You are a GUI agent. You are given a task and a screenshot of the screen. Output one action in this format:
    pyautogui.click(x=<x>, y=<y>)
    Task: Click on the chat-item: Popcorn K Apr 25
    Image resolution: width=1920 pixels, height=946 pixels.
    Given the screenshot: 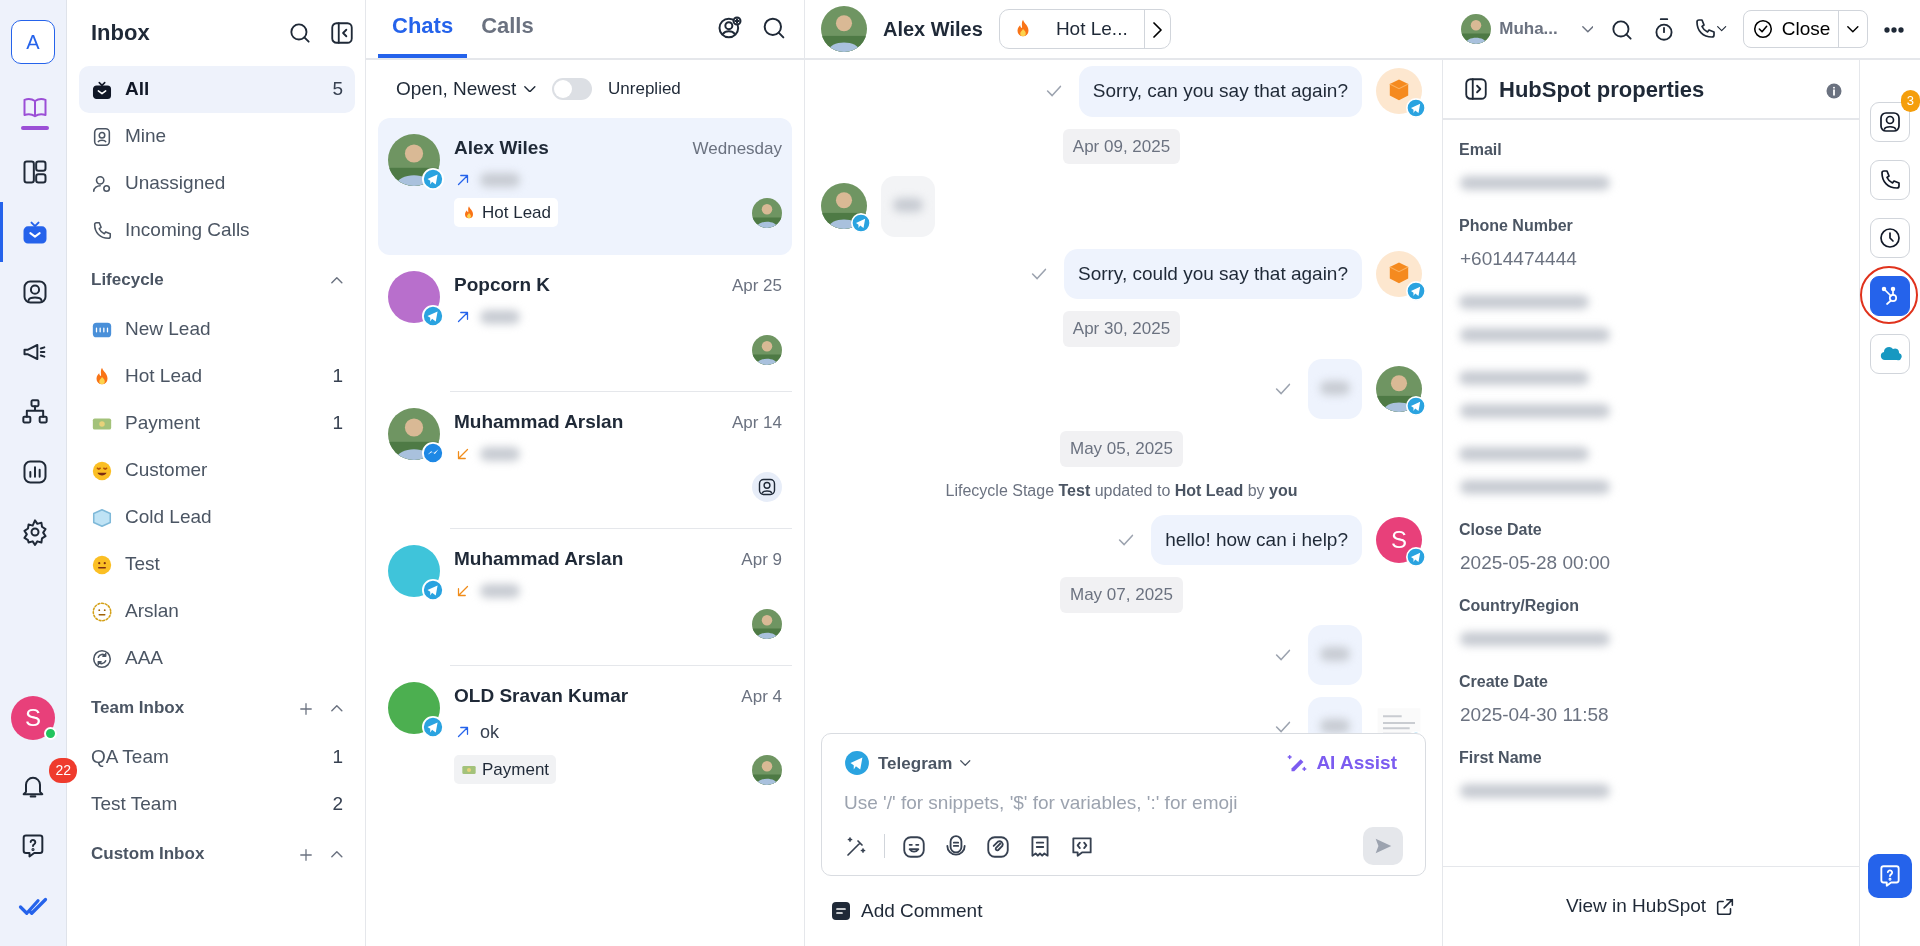 What is the action you would take?
    pyautogui.click(x=585, y=323)
    